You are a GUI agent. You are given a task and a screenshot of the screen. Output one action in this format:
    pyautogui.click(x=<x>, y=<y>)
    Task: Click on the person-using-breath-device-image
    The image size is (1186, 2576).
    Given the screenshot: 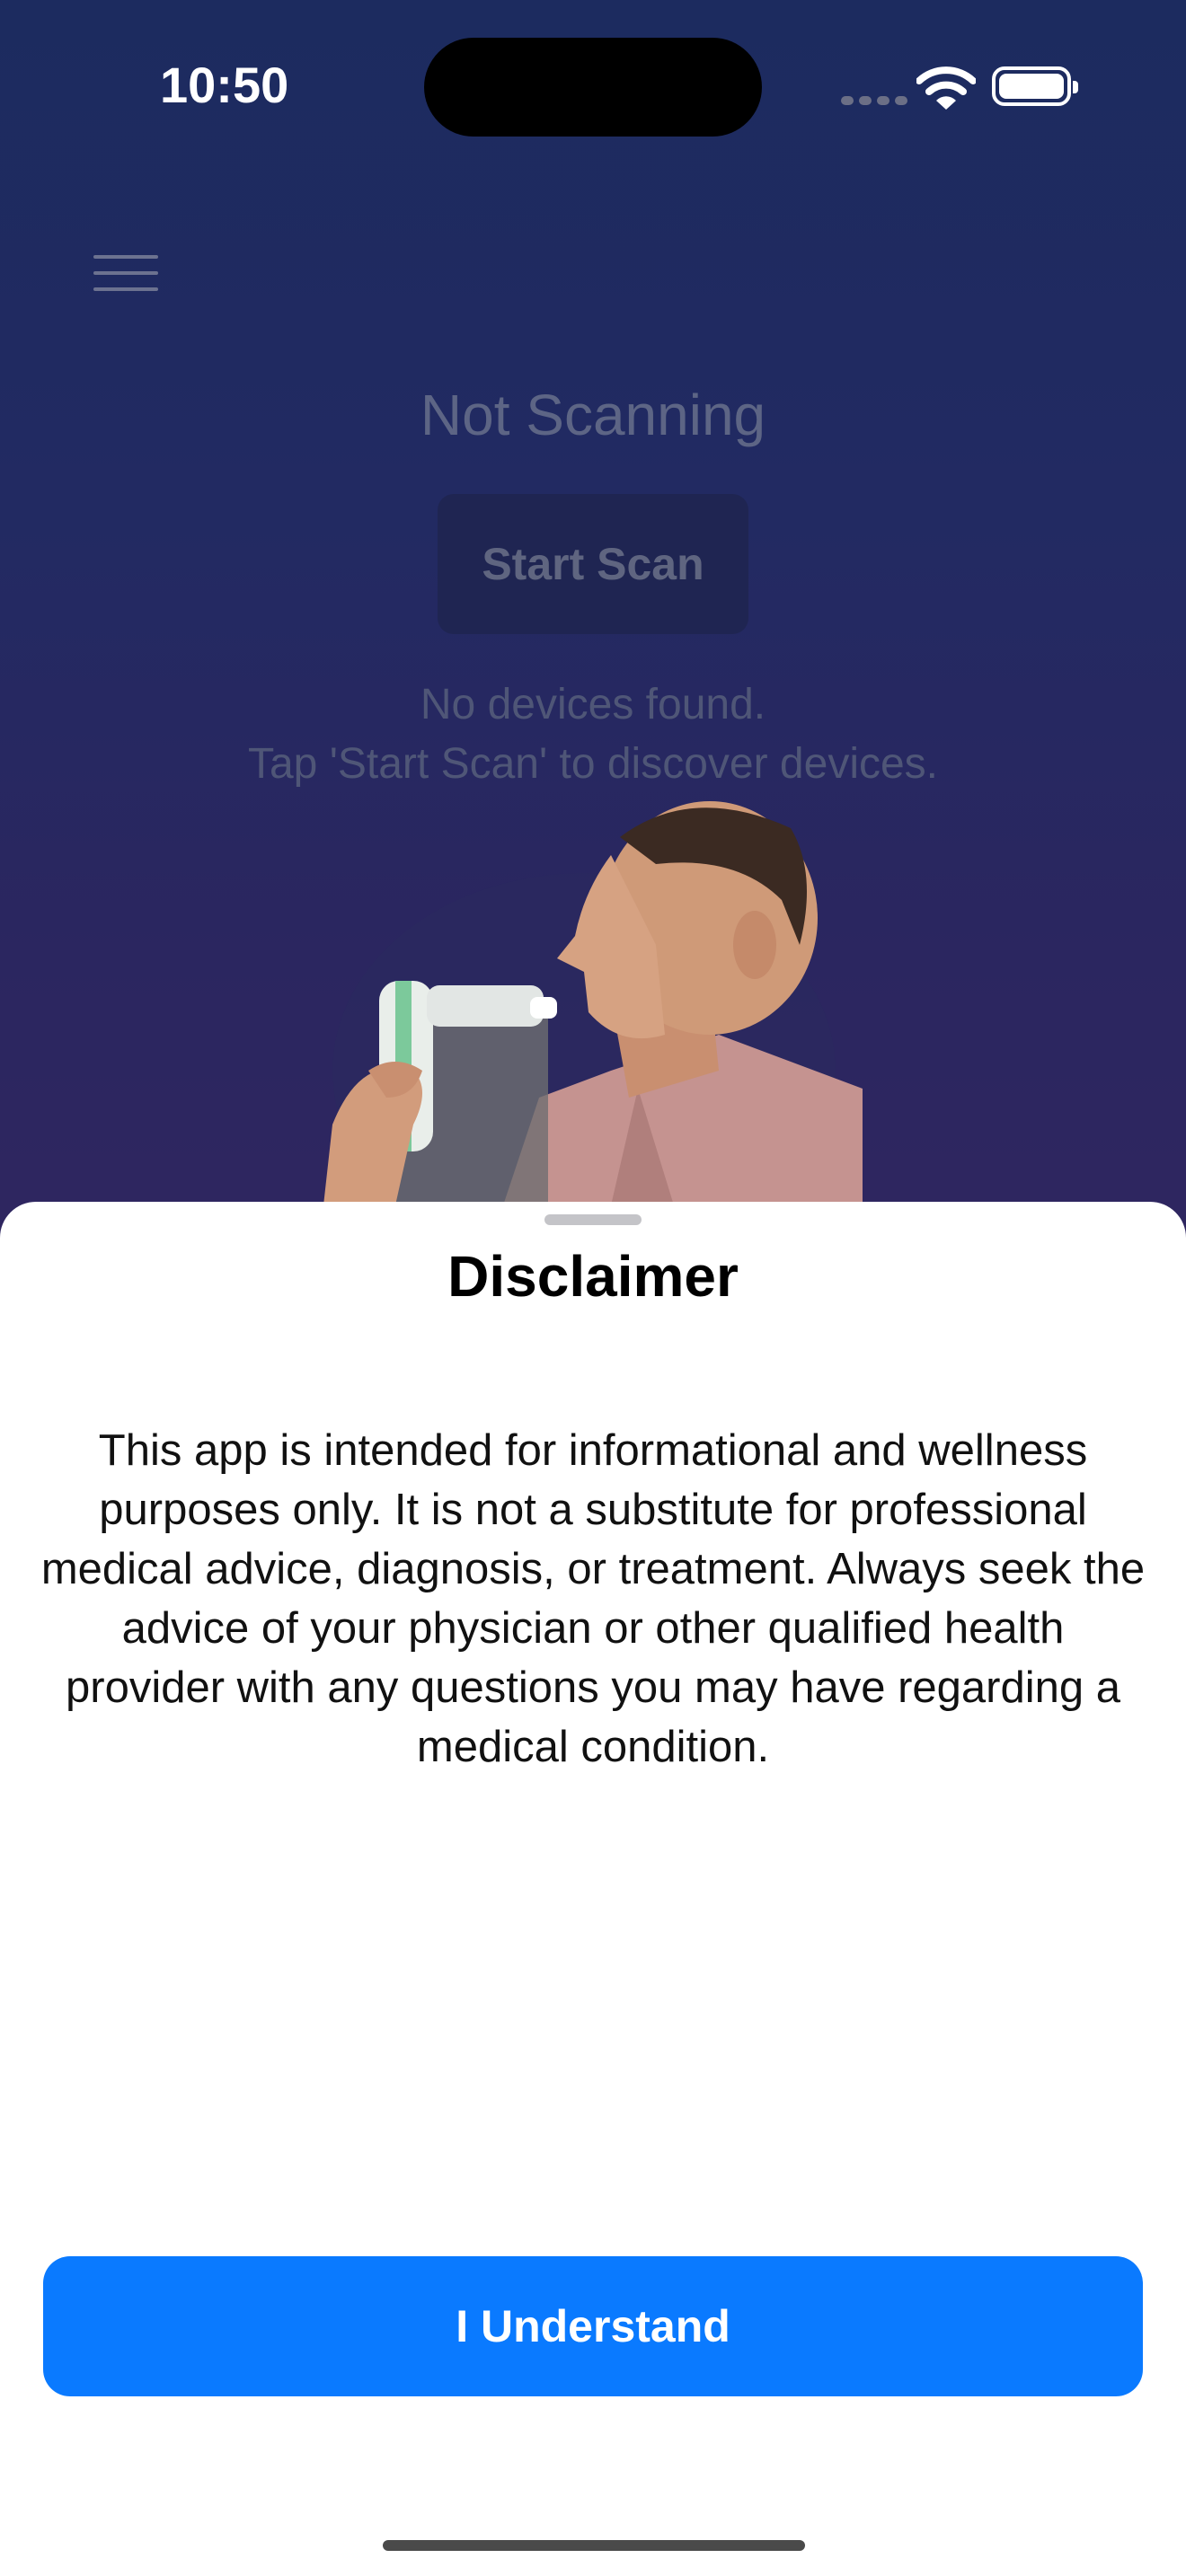 What is the action you would take?
    pyautogui.click(x=593, y=1003)
    